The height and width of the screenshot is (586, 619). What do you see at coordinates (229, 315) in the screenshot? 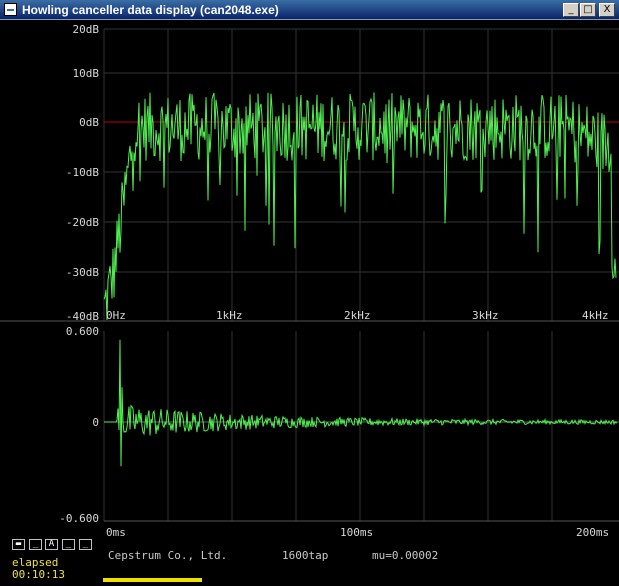
I see `spectrum-x-label-1khz: 1kHz` at bounding box center [229, 315].